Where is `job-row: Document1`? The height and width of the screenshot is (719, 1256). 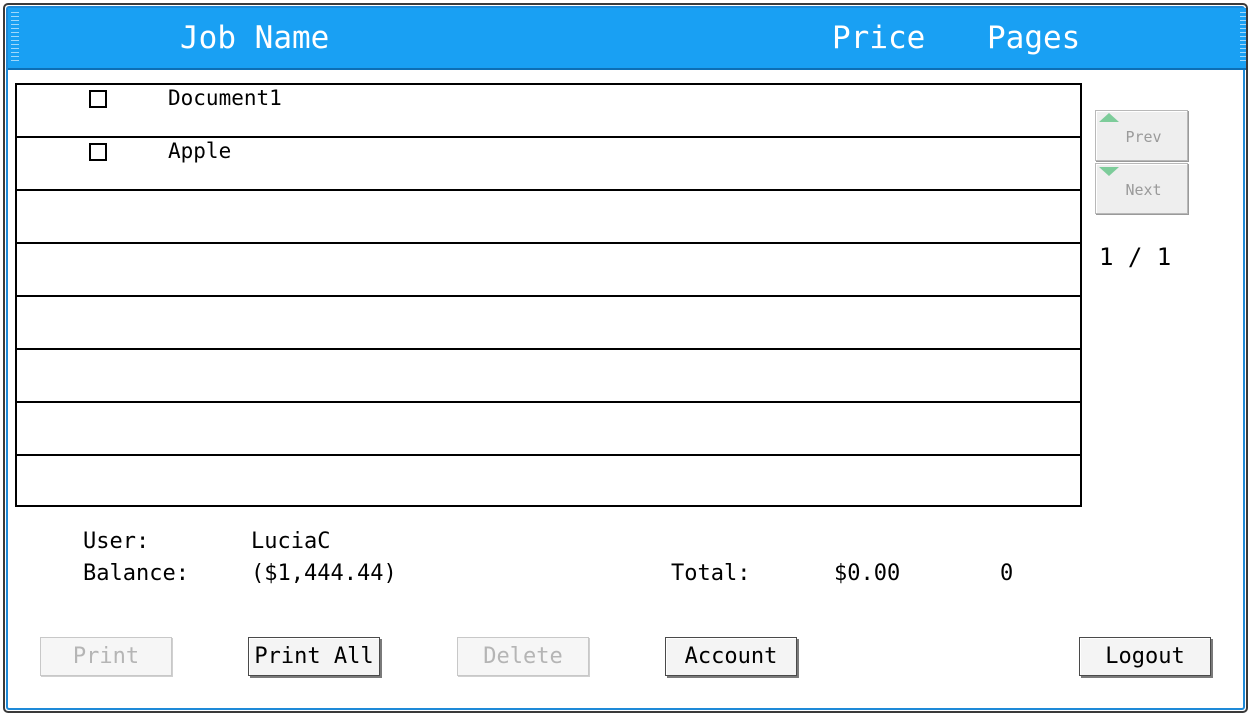 job-row: Document1 is located at coordinates (548, 111).